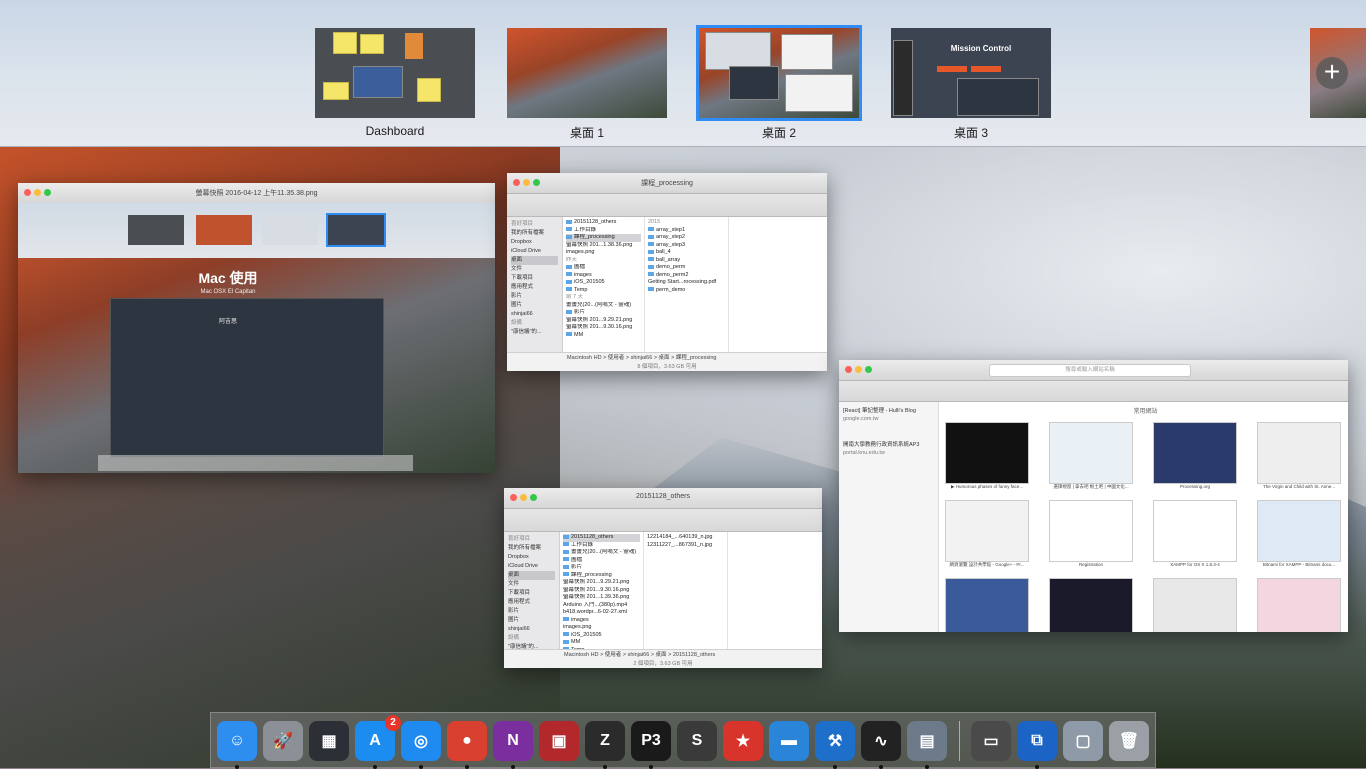 The height and width of the screenshot is (769, 1366). What do you see at coordinates (685, 538) in the screenshot?
I see `list-item: 12214184_...640139_n.jpg` at bounding box center [685, 538].